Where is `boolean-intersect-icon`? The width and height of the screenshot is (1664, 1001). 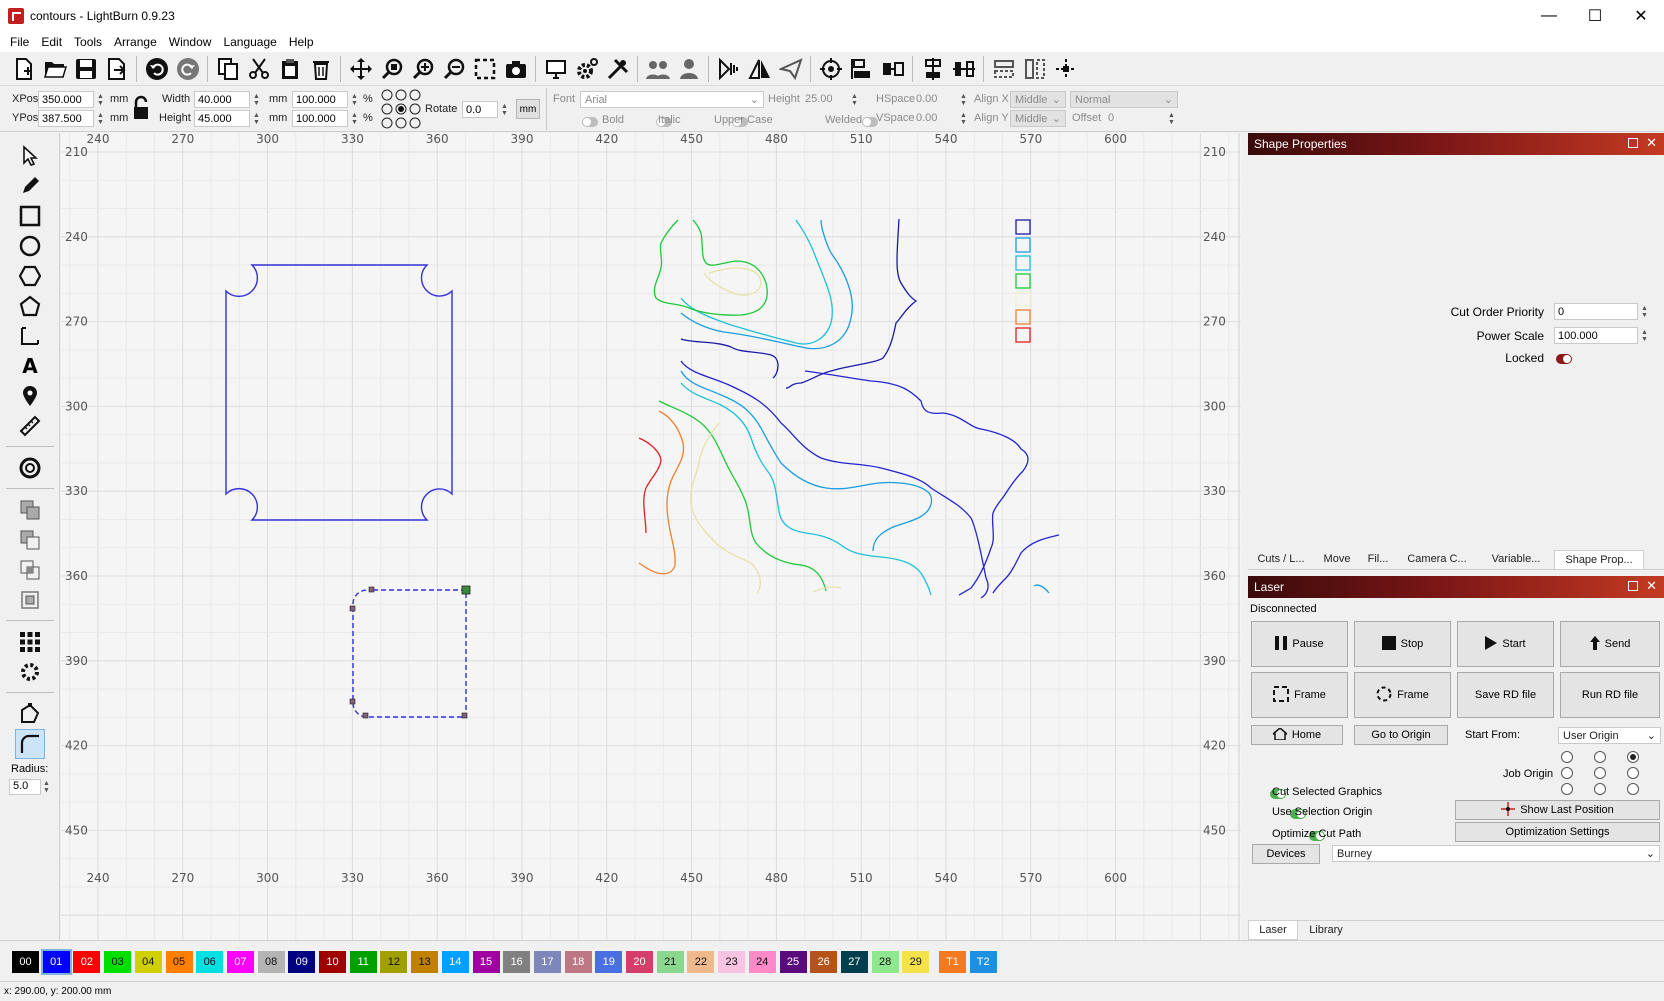
boolean-intersect-icon is located at coordinates (30, 570).